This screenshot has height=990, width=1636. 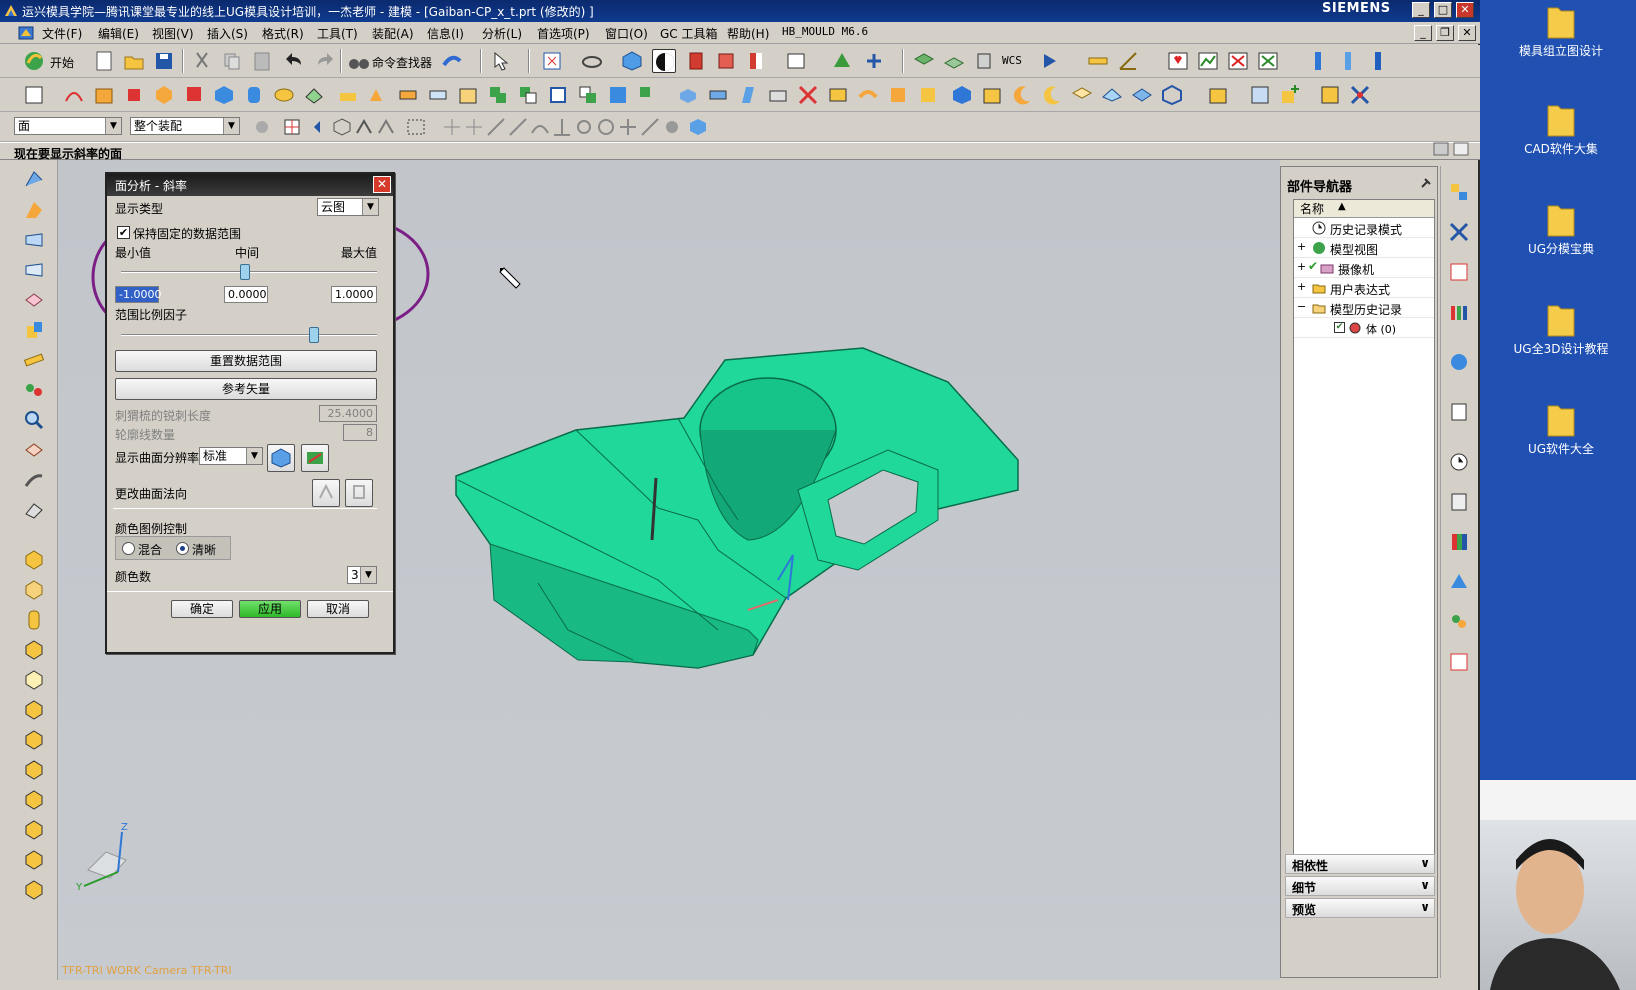 I want to click on link-analysis-icon, so click(x=34, y=390).